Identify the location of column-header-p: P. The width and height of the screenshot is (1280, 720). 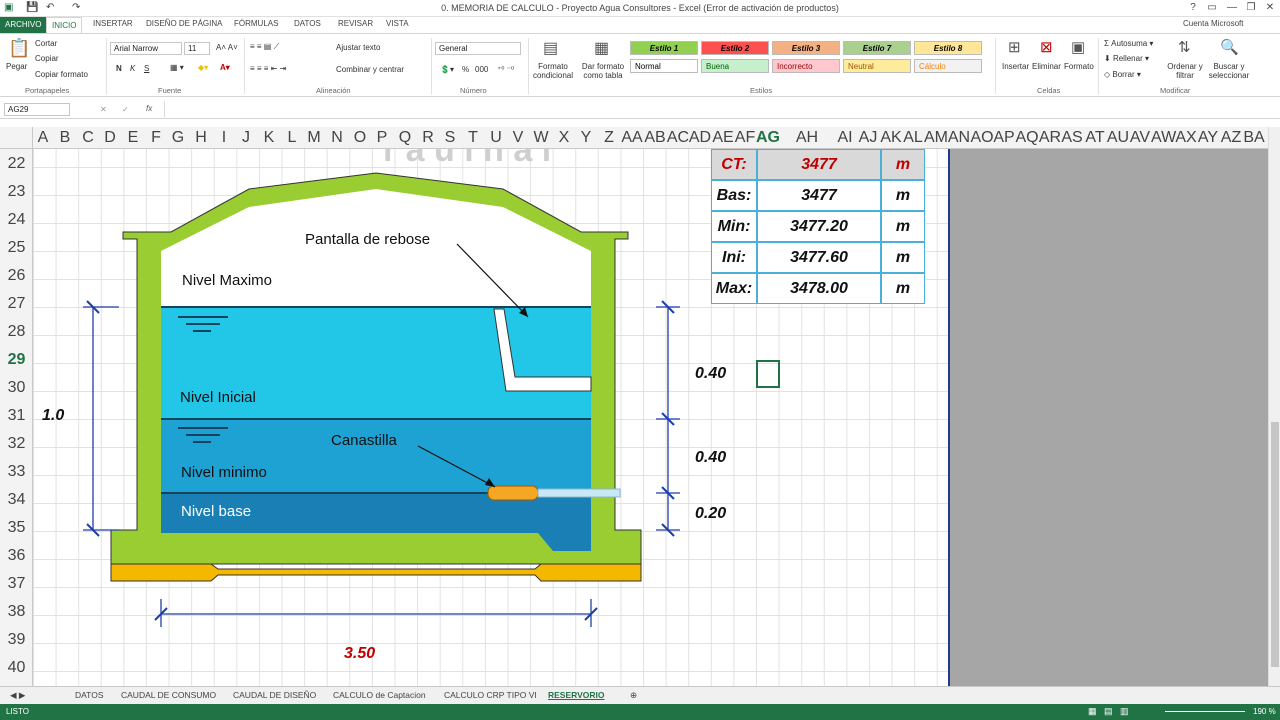
(382, 138).